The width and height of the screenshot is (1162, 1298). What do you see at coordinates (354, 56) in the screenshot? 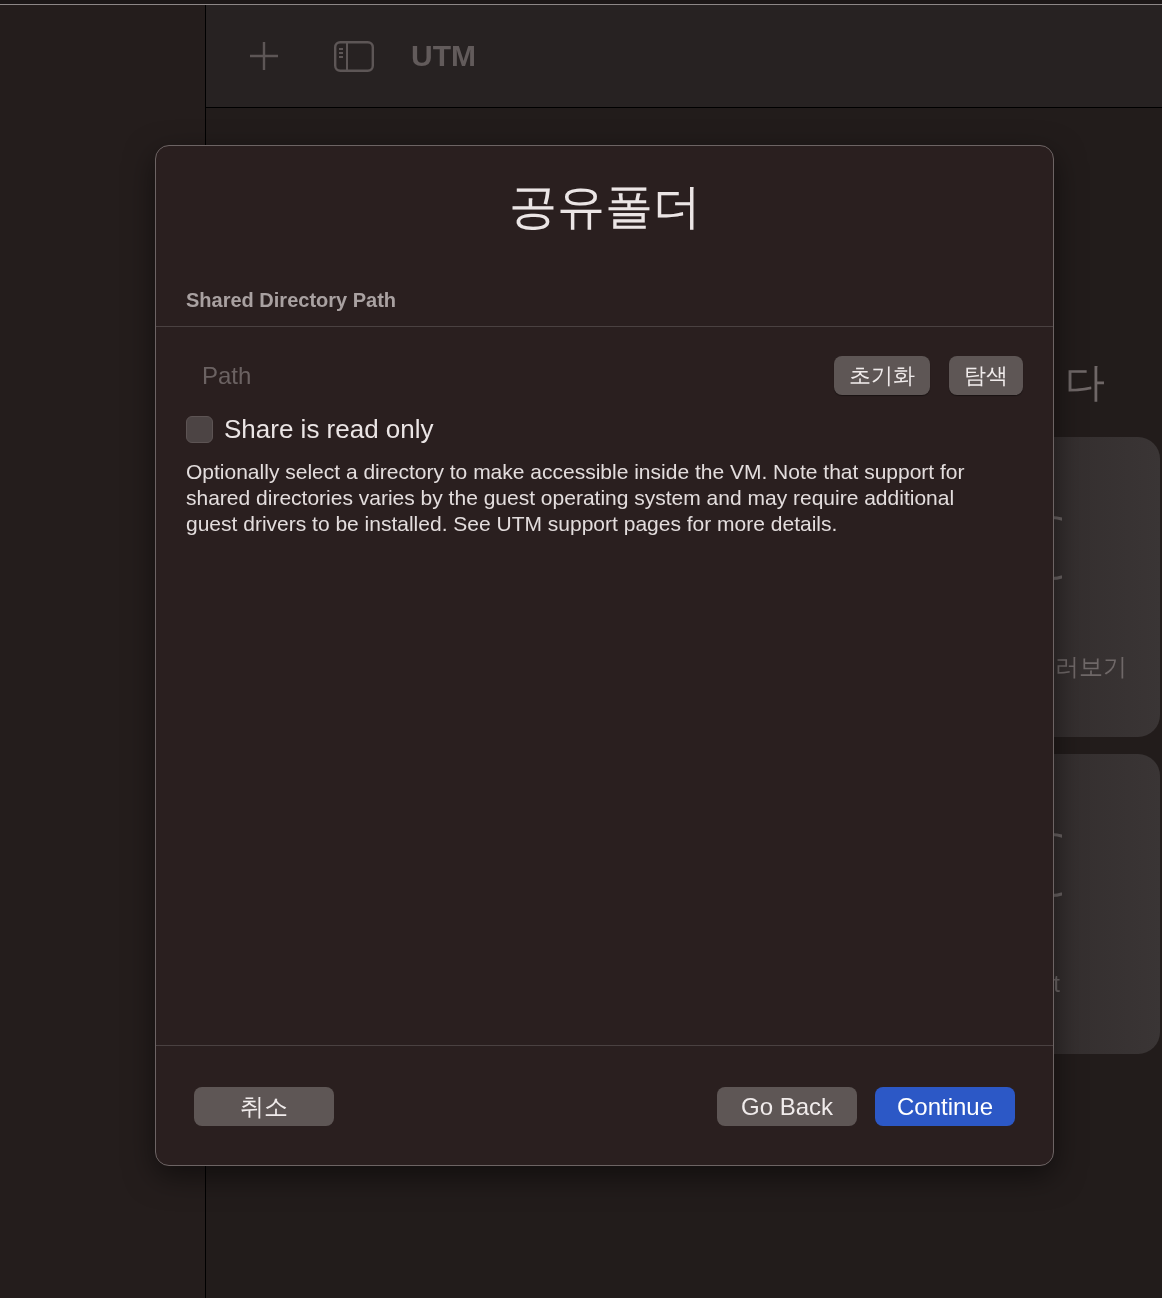
I see `sidebar-toggle-icon` at bounding box center [354, 56].